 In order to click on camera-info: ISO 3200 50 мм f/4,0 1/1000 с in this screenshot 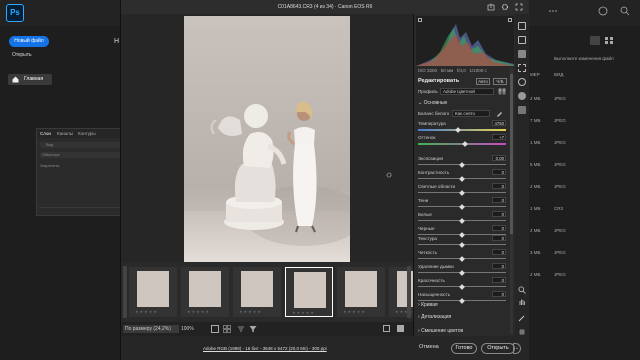, I will do `click(466, 70)`.